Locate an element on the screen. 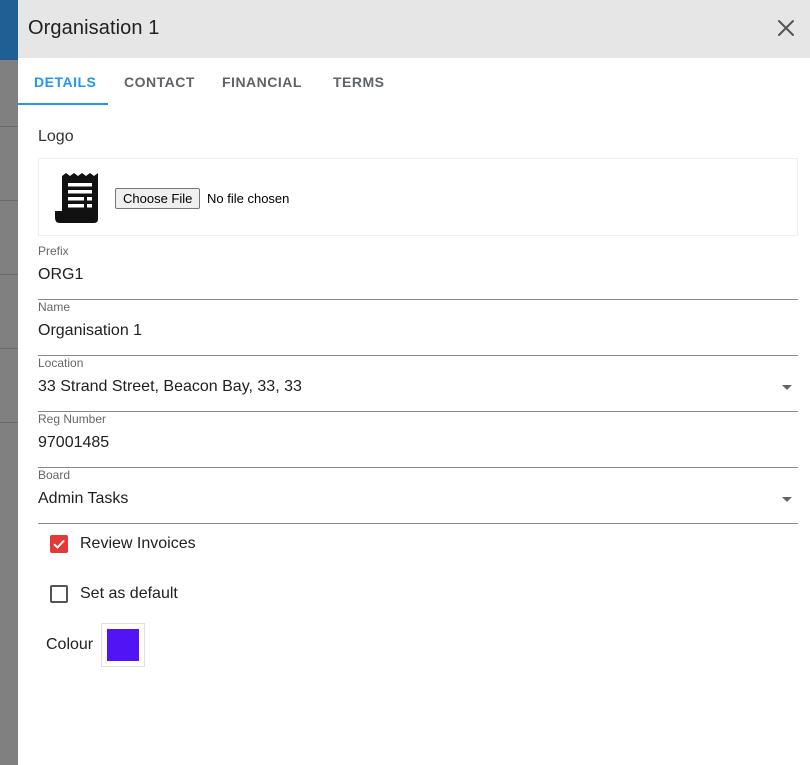 This screenshot has width=810, height=765. logo-upload: Choose File No file chosen is located at coordinates (418, 197).